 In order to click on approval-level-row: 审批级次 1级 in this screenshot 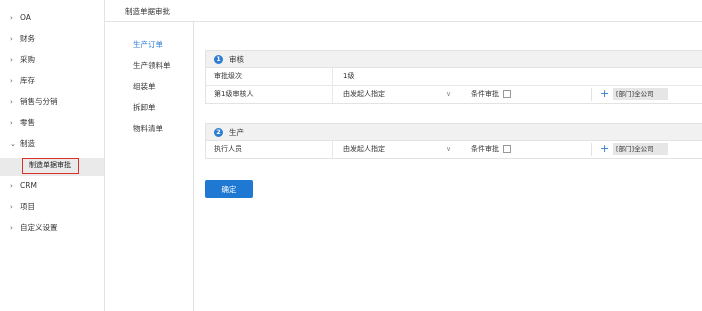, I will do `click(454, 77)`.